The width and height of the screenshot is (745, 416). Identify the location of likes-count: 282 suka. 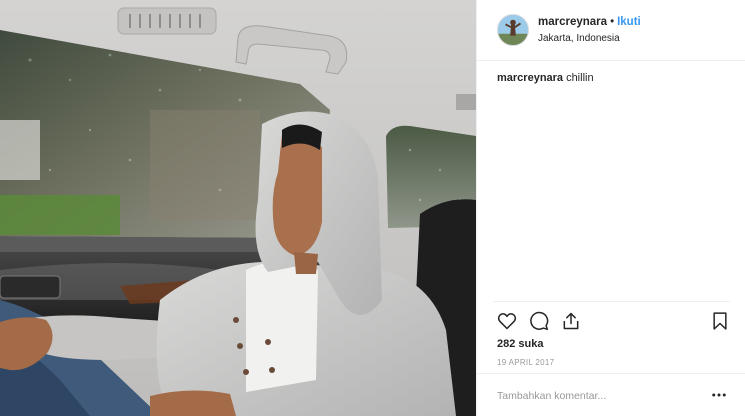
(520, 344).